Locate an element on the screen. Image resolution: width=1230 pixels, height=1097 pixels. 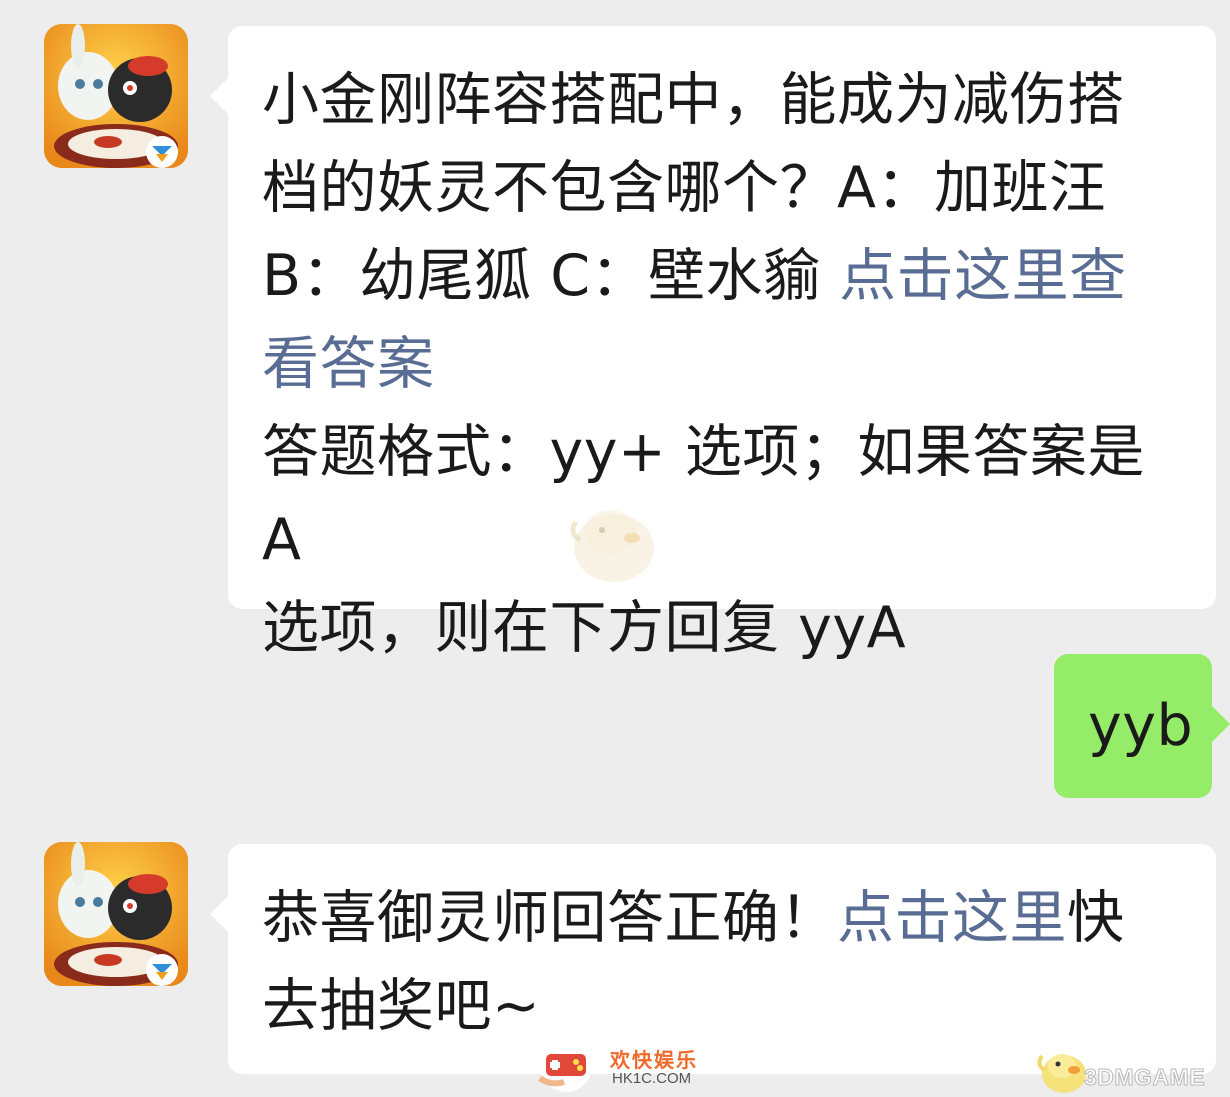
question-line-1: 小金刚阵容搭配中，能成为减伤搭 is located at coordinates (693, 100).